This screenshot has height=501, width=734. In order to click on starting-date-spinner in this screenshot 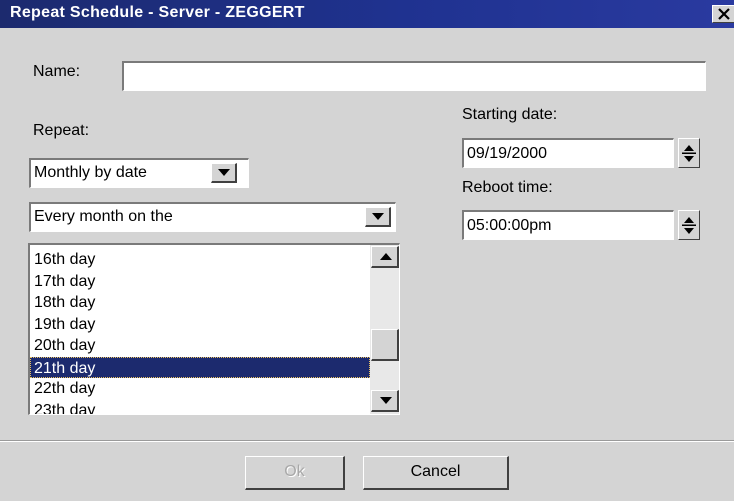, I will do `click(689, 153)`.